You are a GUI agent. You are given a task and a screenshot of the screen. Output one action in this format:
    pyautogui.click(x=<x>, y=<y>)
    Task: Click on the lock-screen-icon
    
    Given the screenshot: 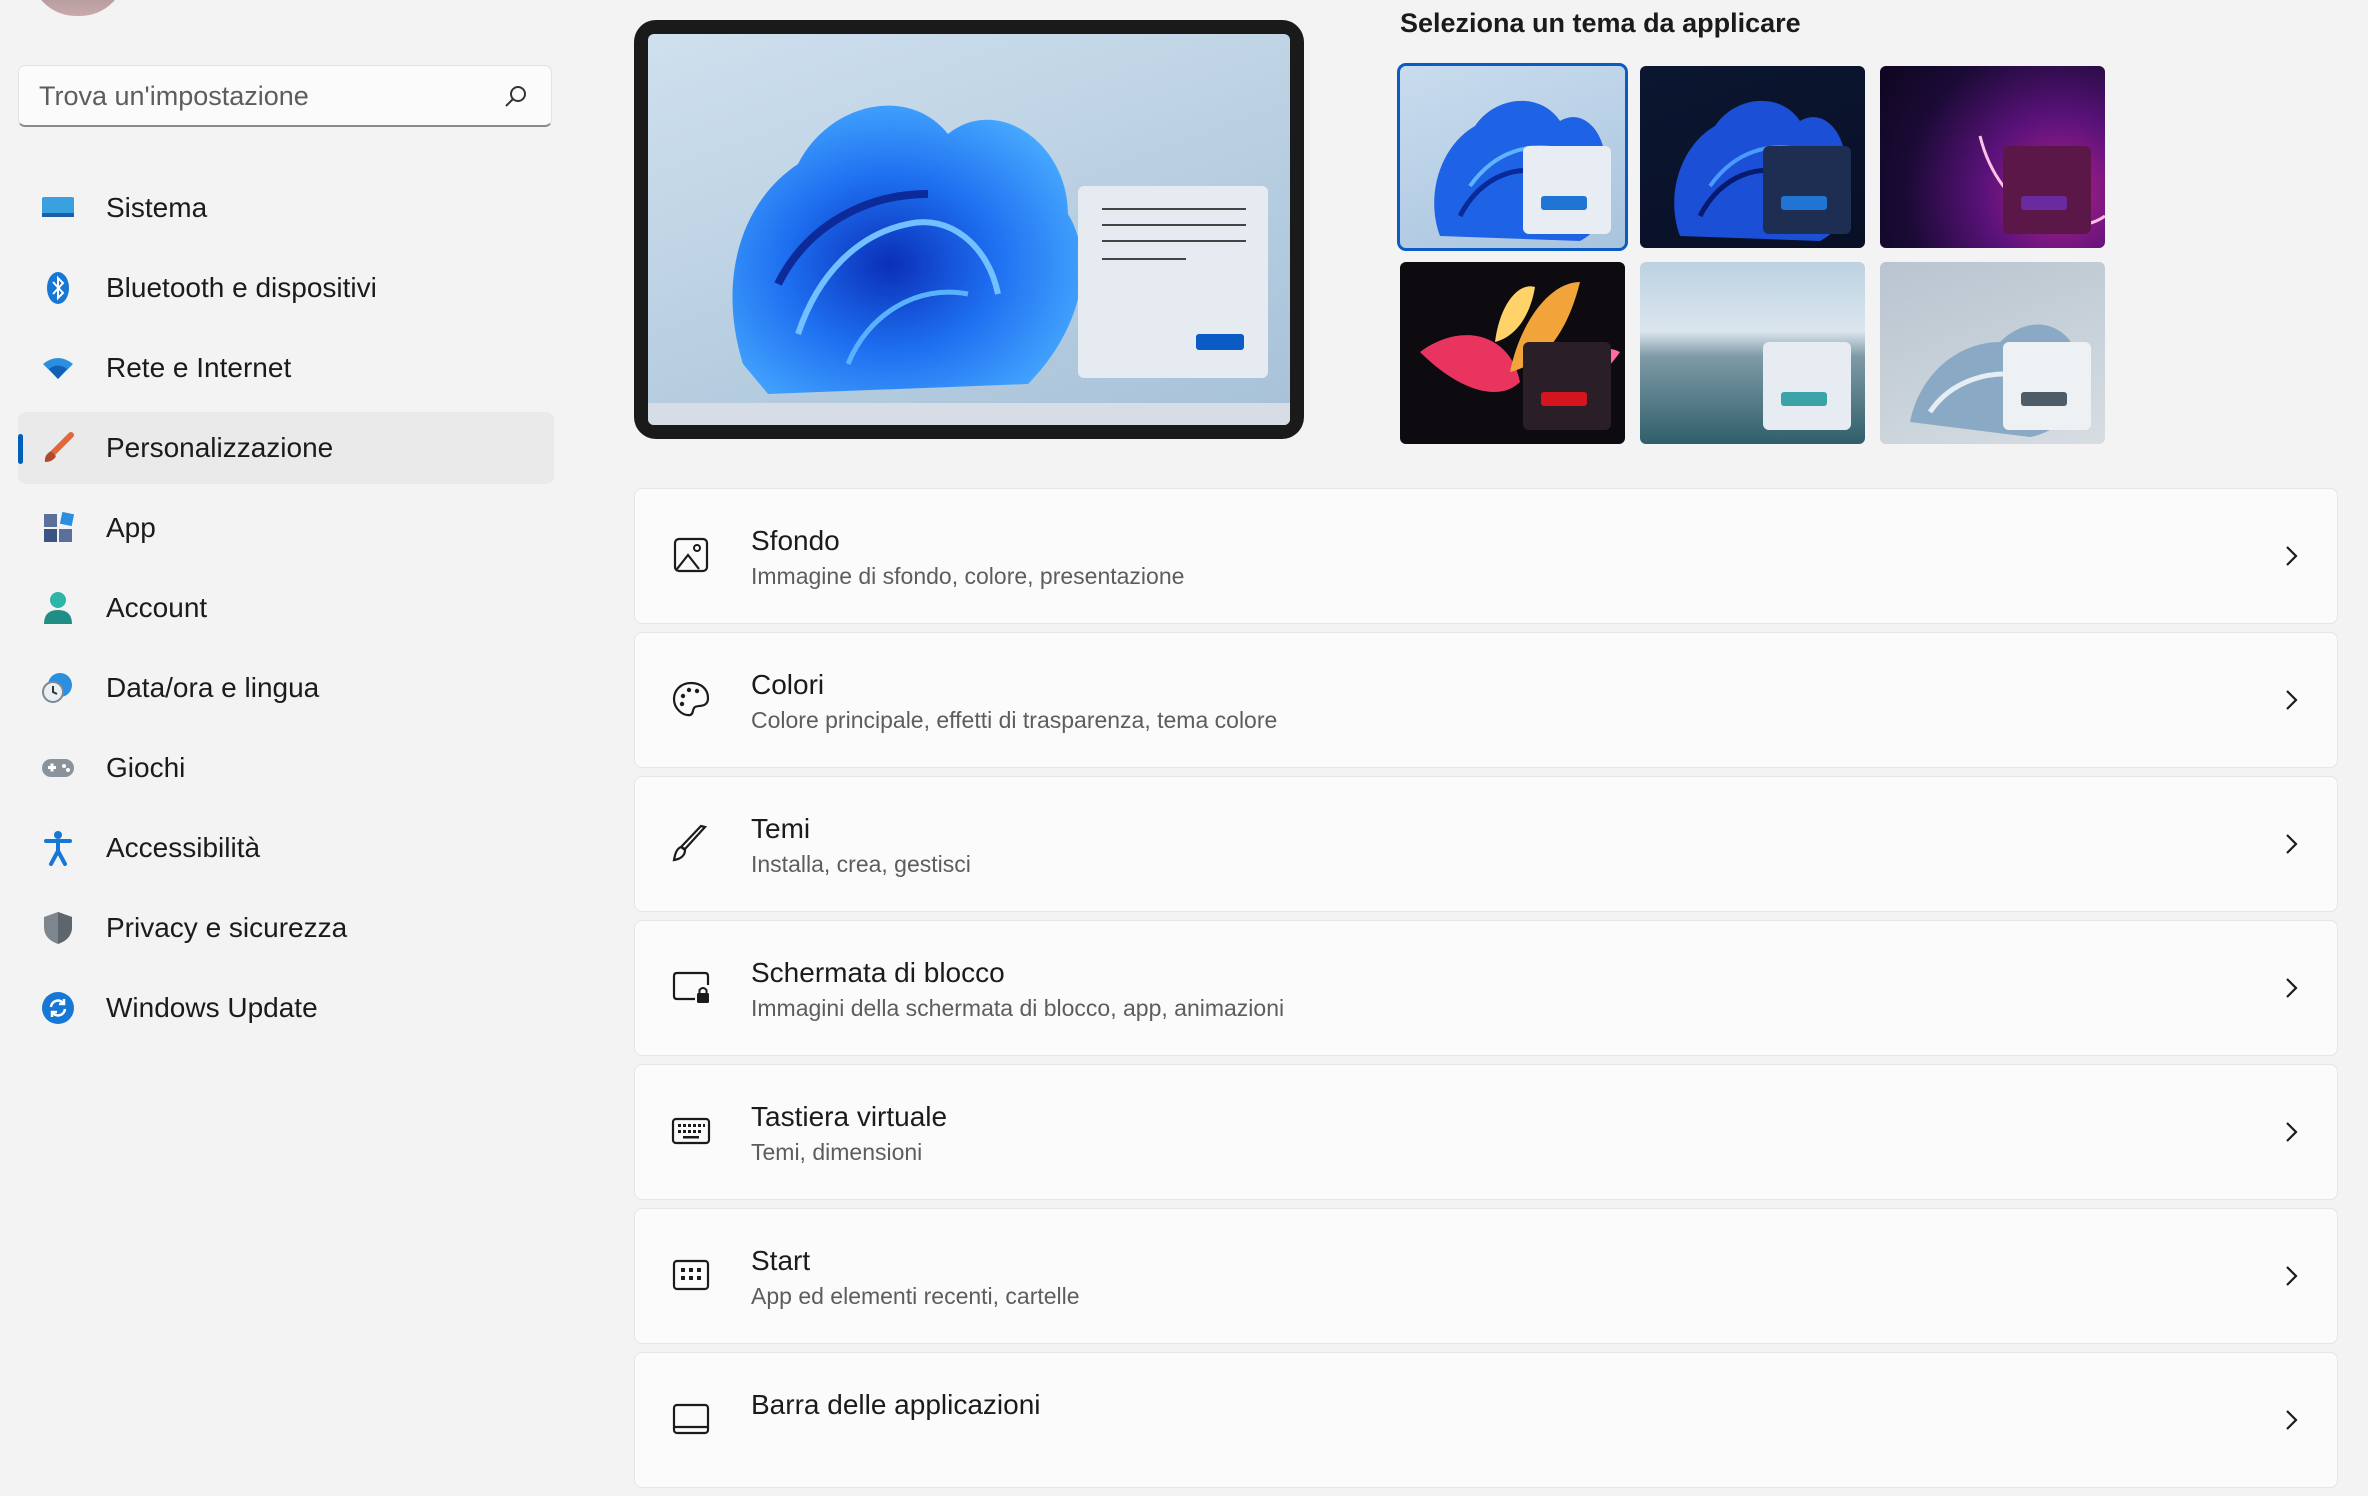 What is the action you would take?
    pyautogui.click(x=691, y=987)
    